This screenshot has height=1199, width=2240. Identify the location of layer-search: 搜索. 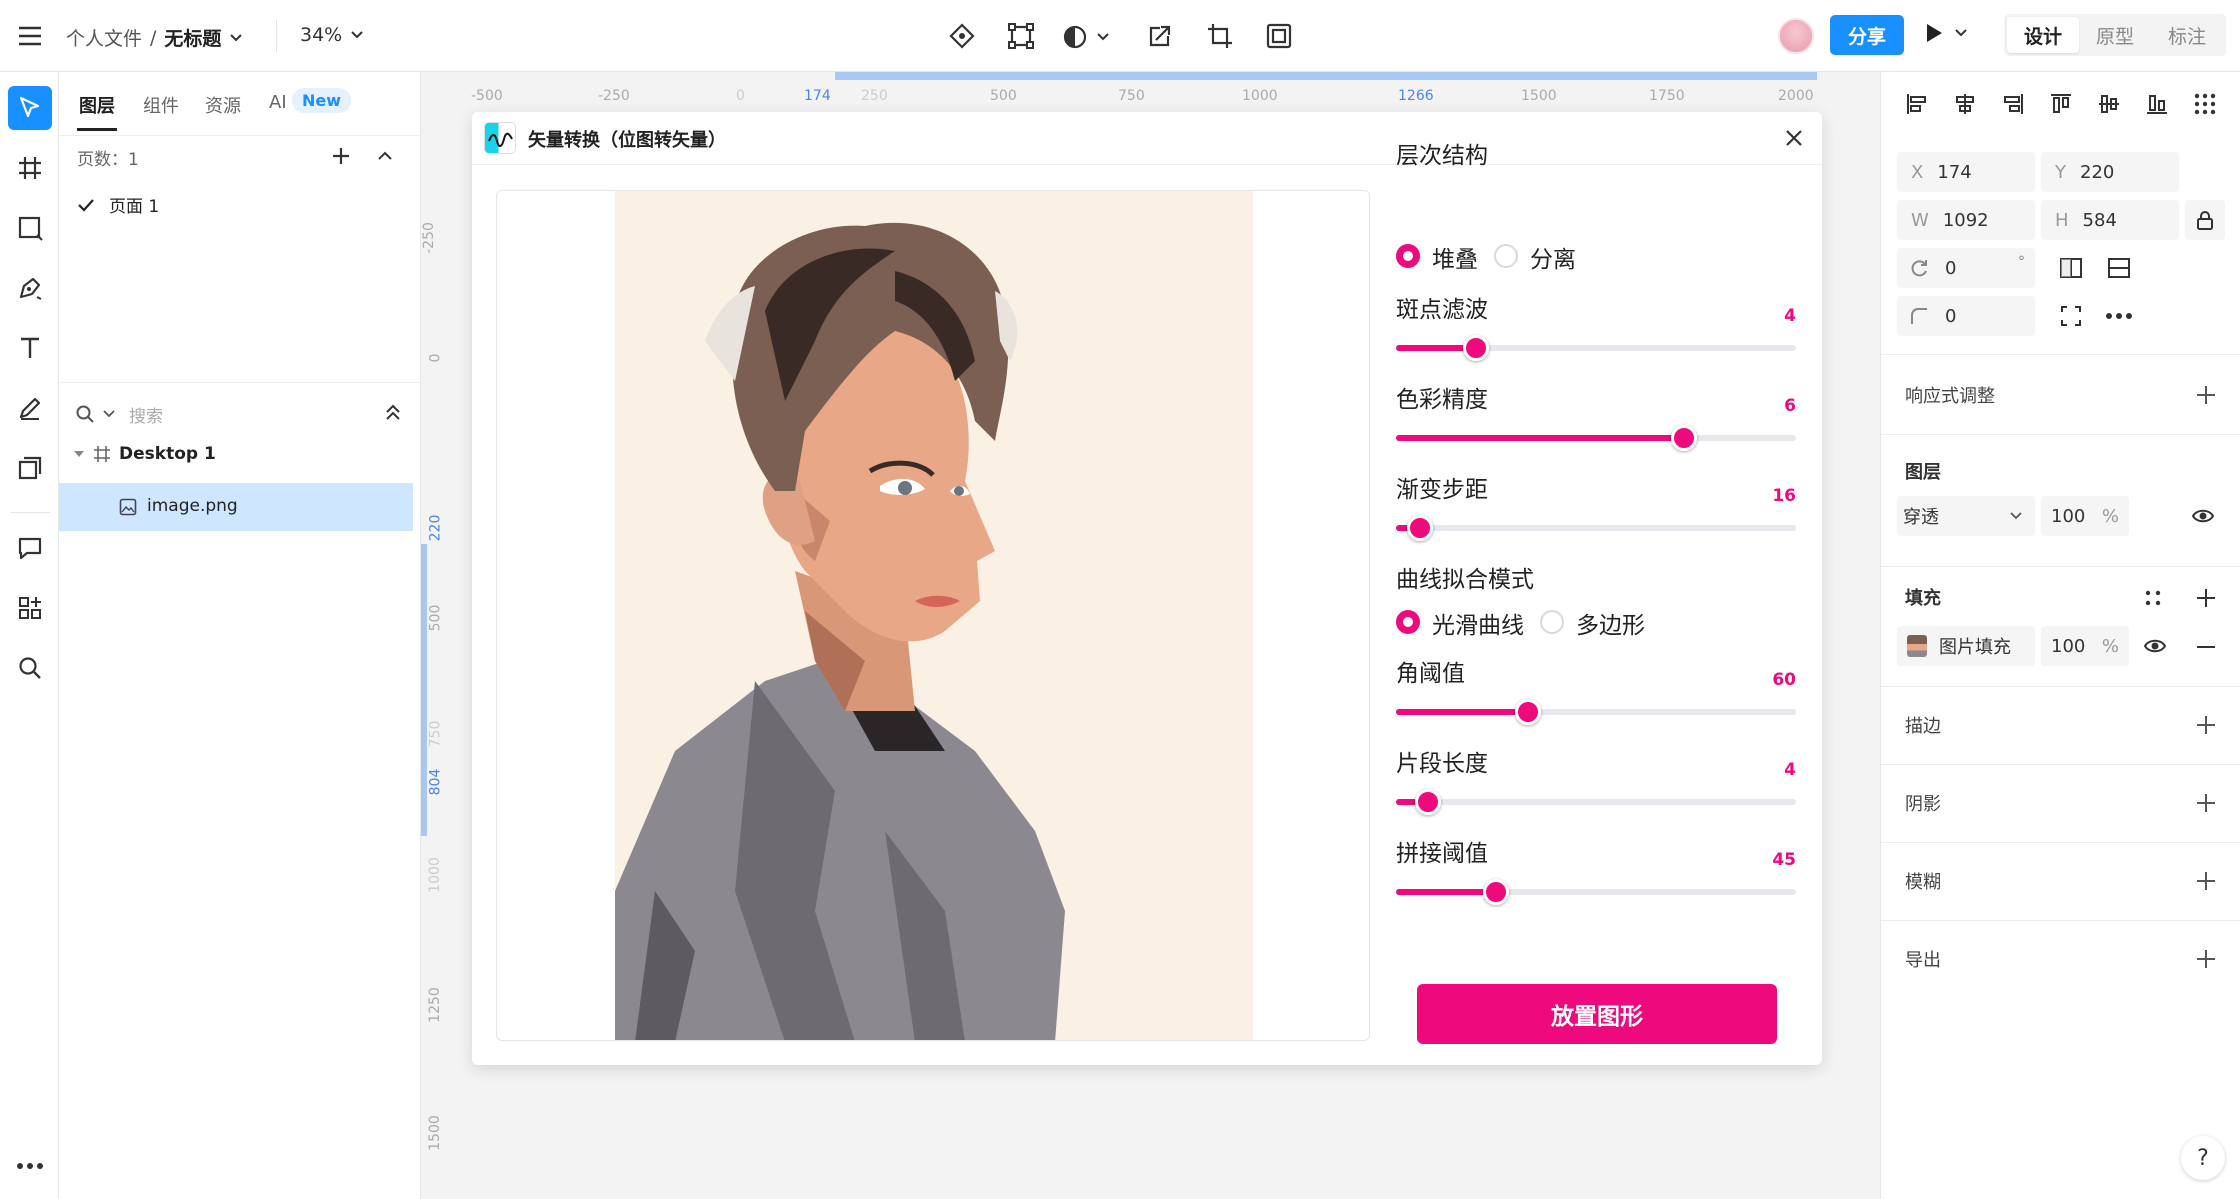
(240, 414).